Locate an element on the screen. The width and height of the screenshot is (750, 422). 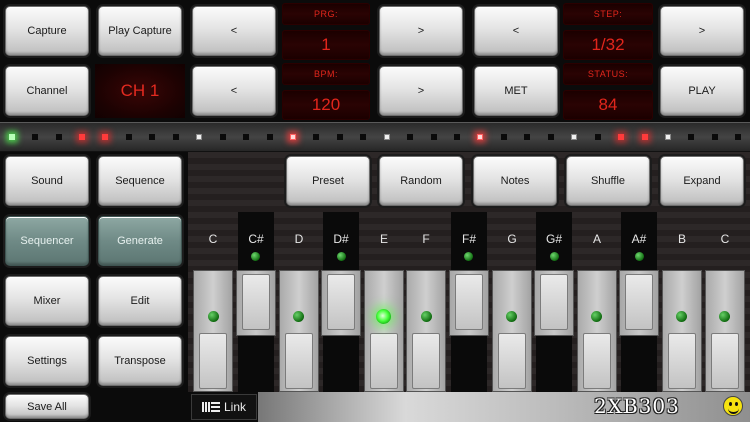
generate-button: Generate is located at coordinates (140, 241).